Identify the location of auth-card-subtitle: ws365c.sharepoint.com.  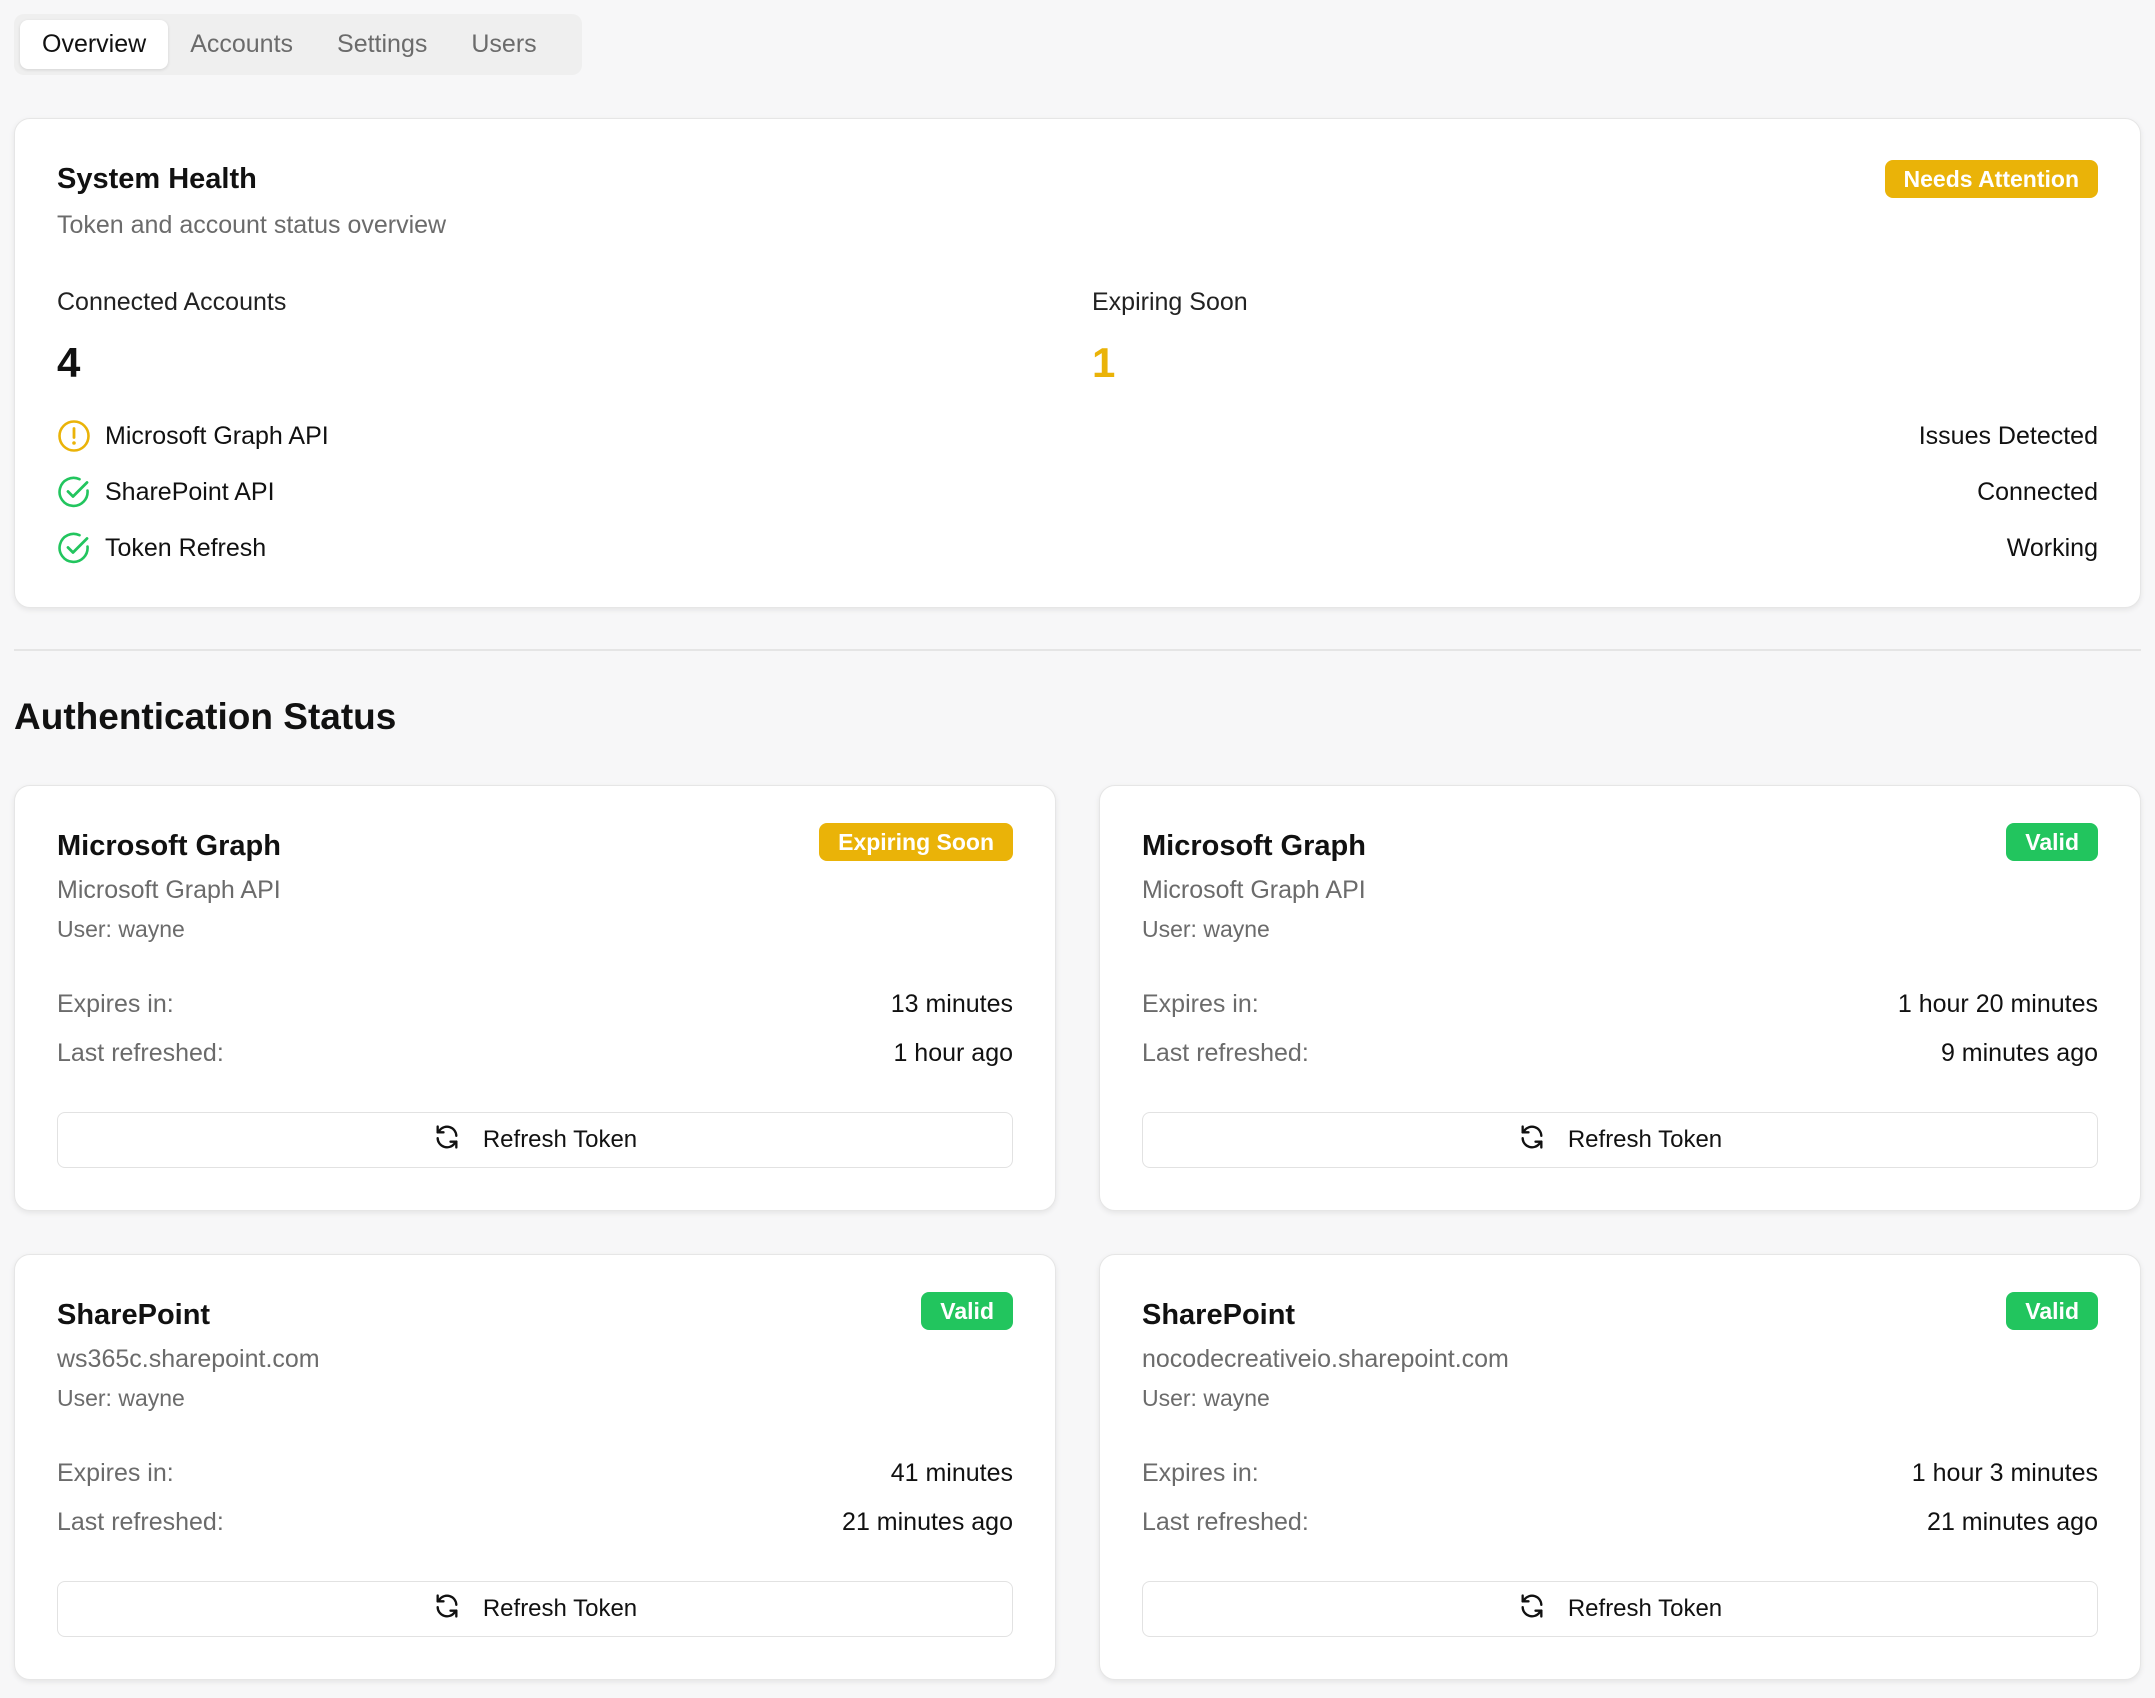
(188, 1359).